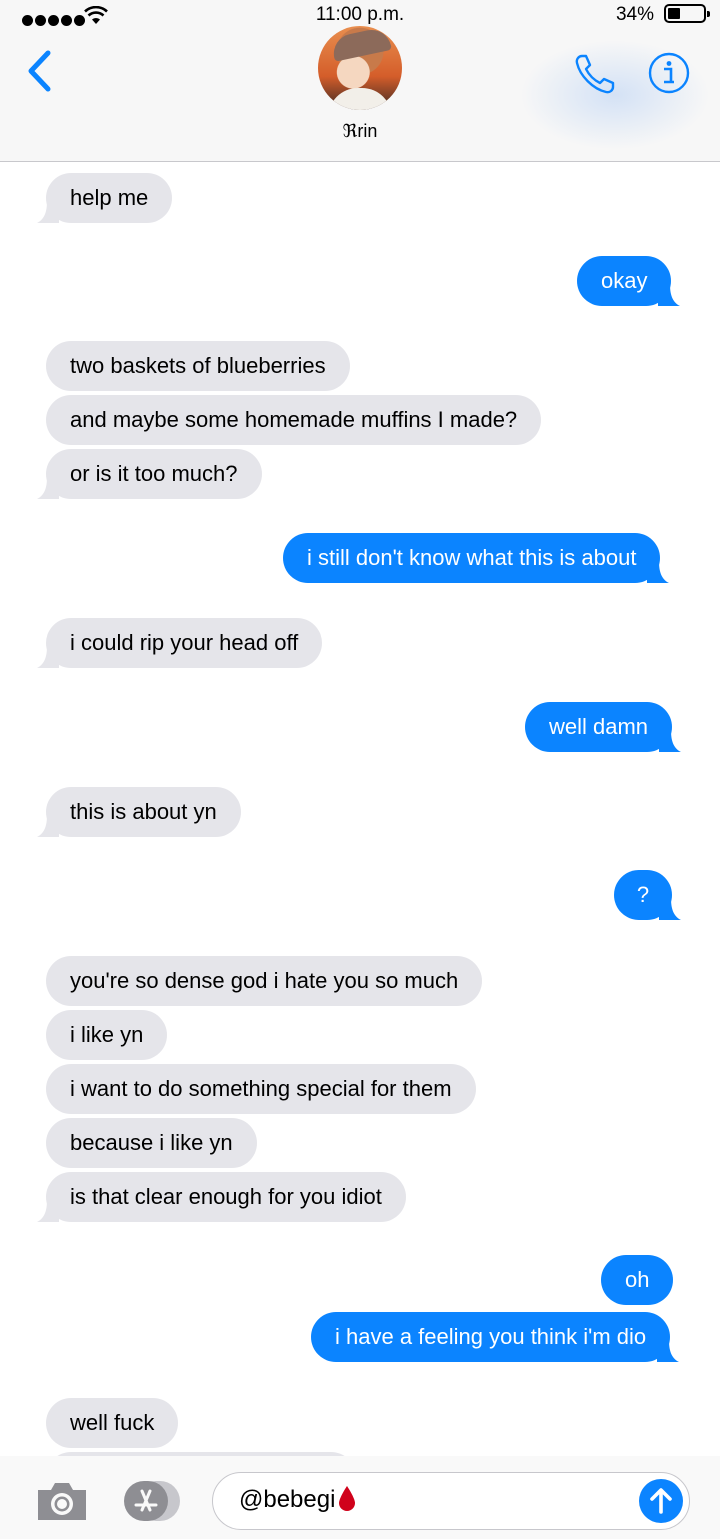  Describe the element at coordinates (687, 13) in the screenshot. I see `battery-icon` at that location.